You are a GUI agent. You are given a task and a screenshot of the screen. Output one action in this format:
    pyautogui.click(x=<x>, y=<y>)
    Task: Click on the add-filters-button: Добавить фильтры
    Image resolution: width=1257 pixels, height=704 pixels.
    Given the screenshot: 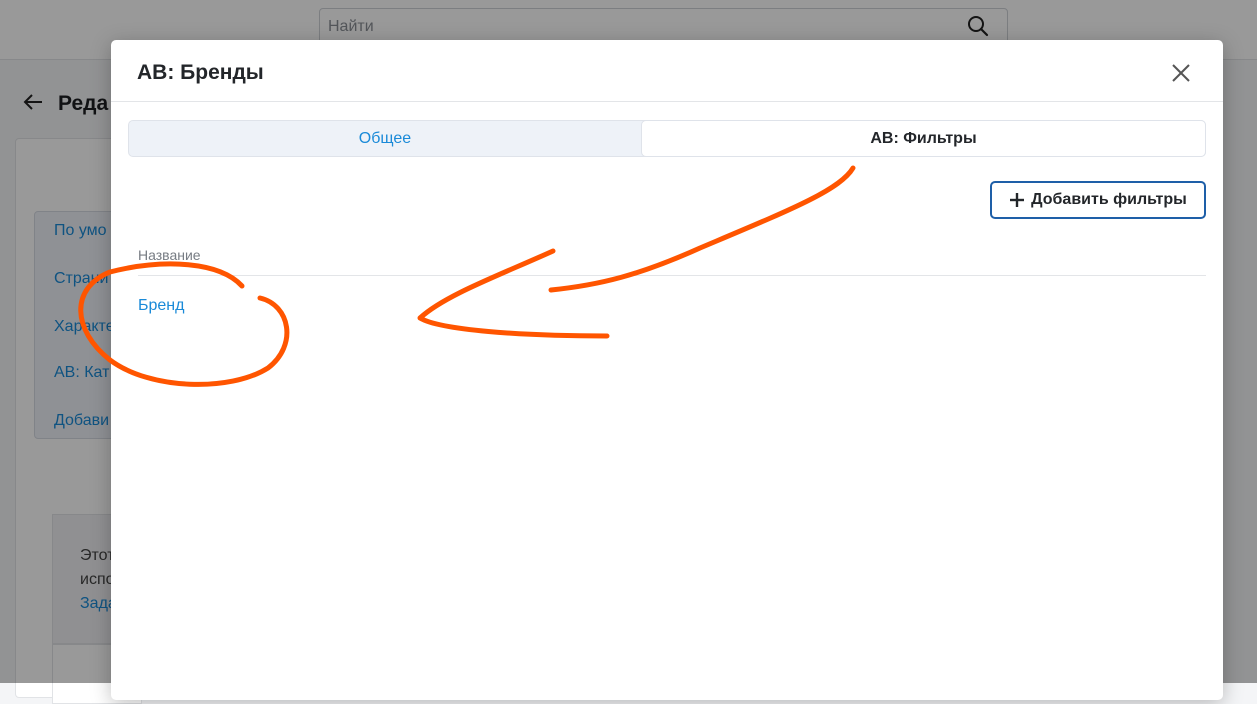 What is the action you would take?
    pyautogui.click(x=1098, y=200)
    